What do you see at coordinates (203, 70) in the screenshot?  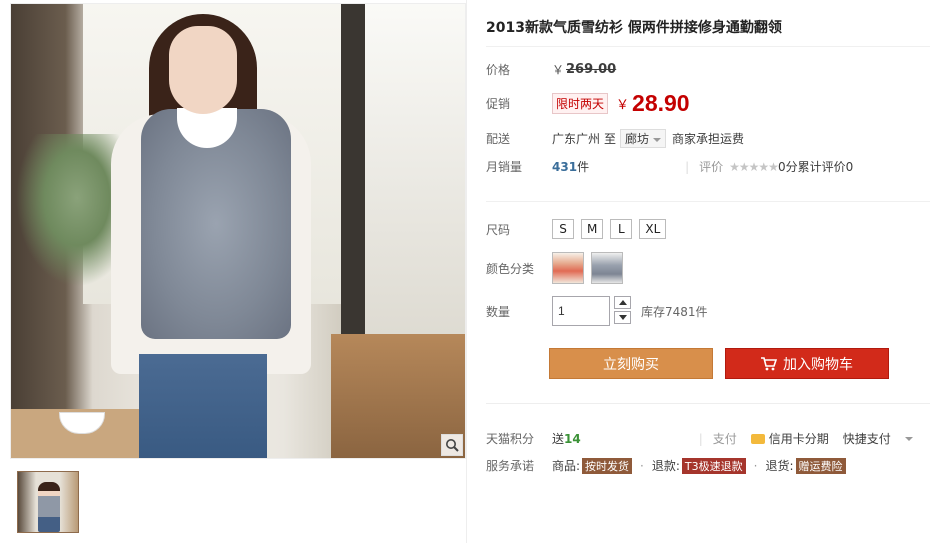 I see `model-face` at bounding box center [203, 70].